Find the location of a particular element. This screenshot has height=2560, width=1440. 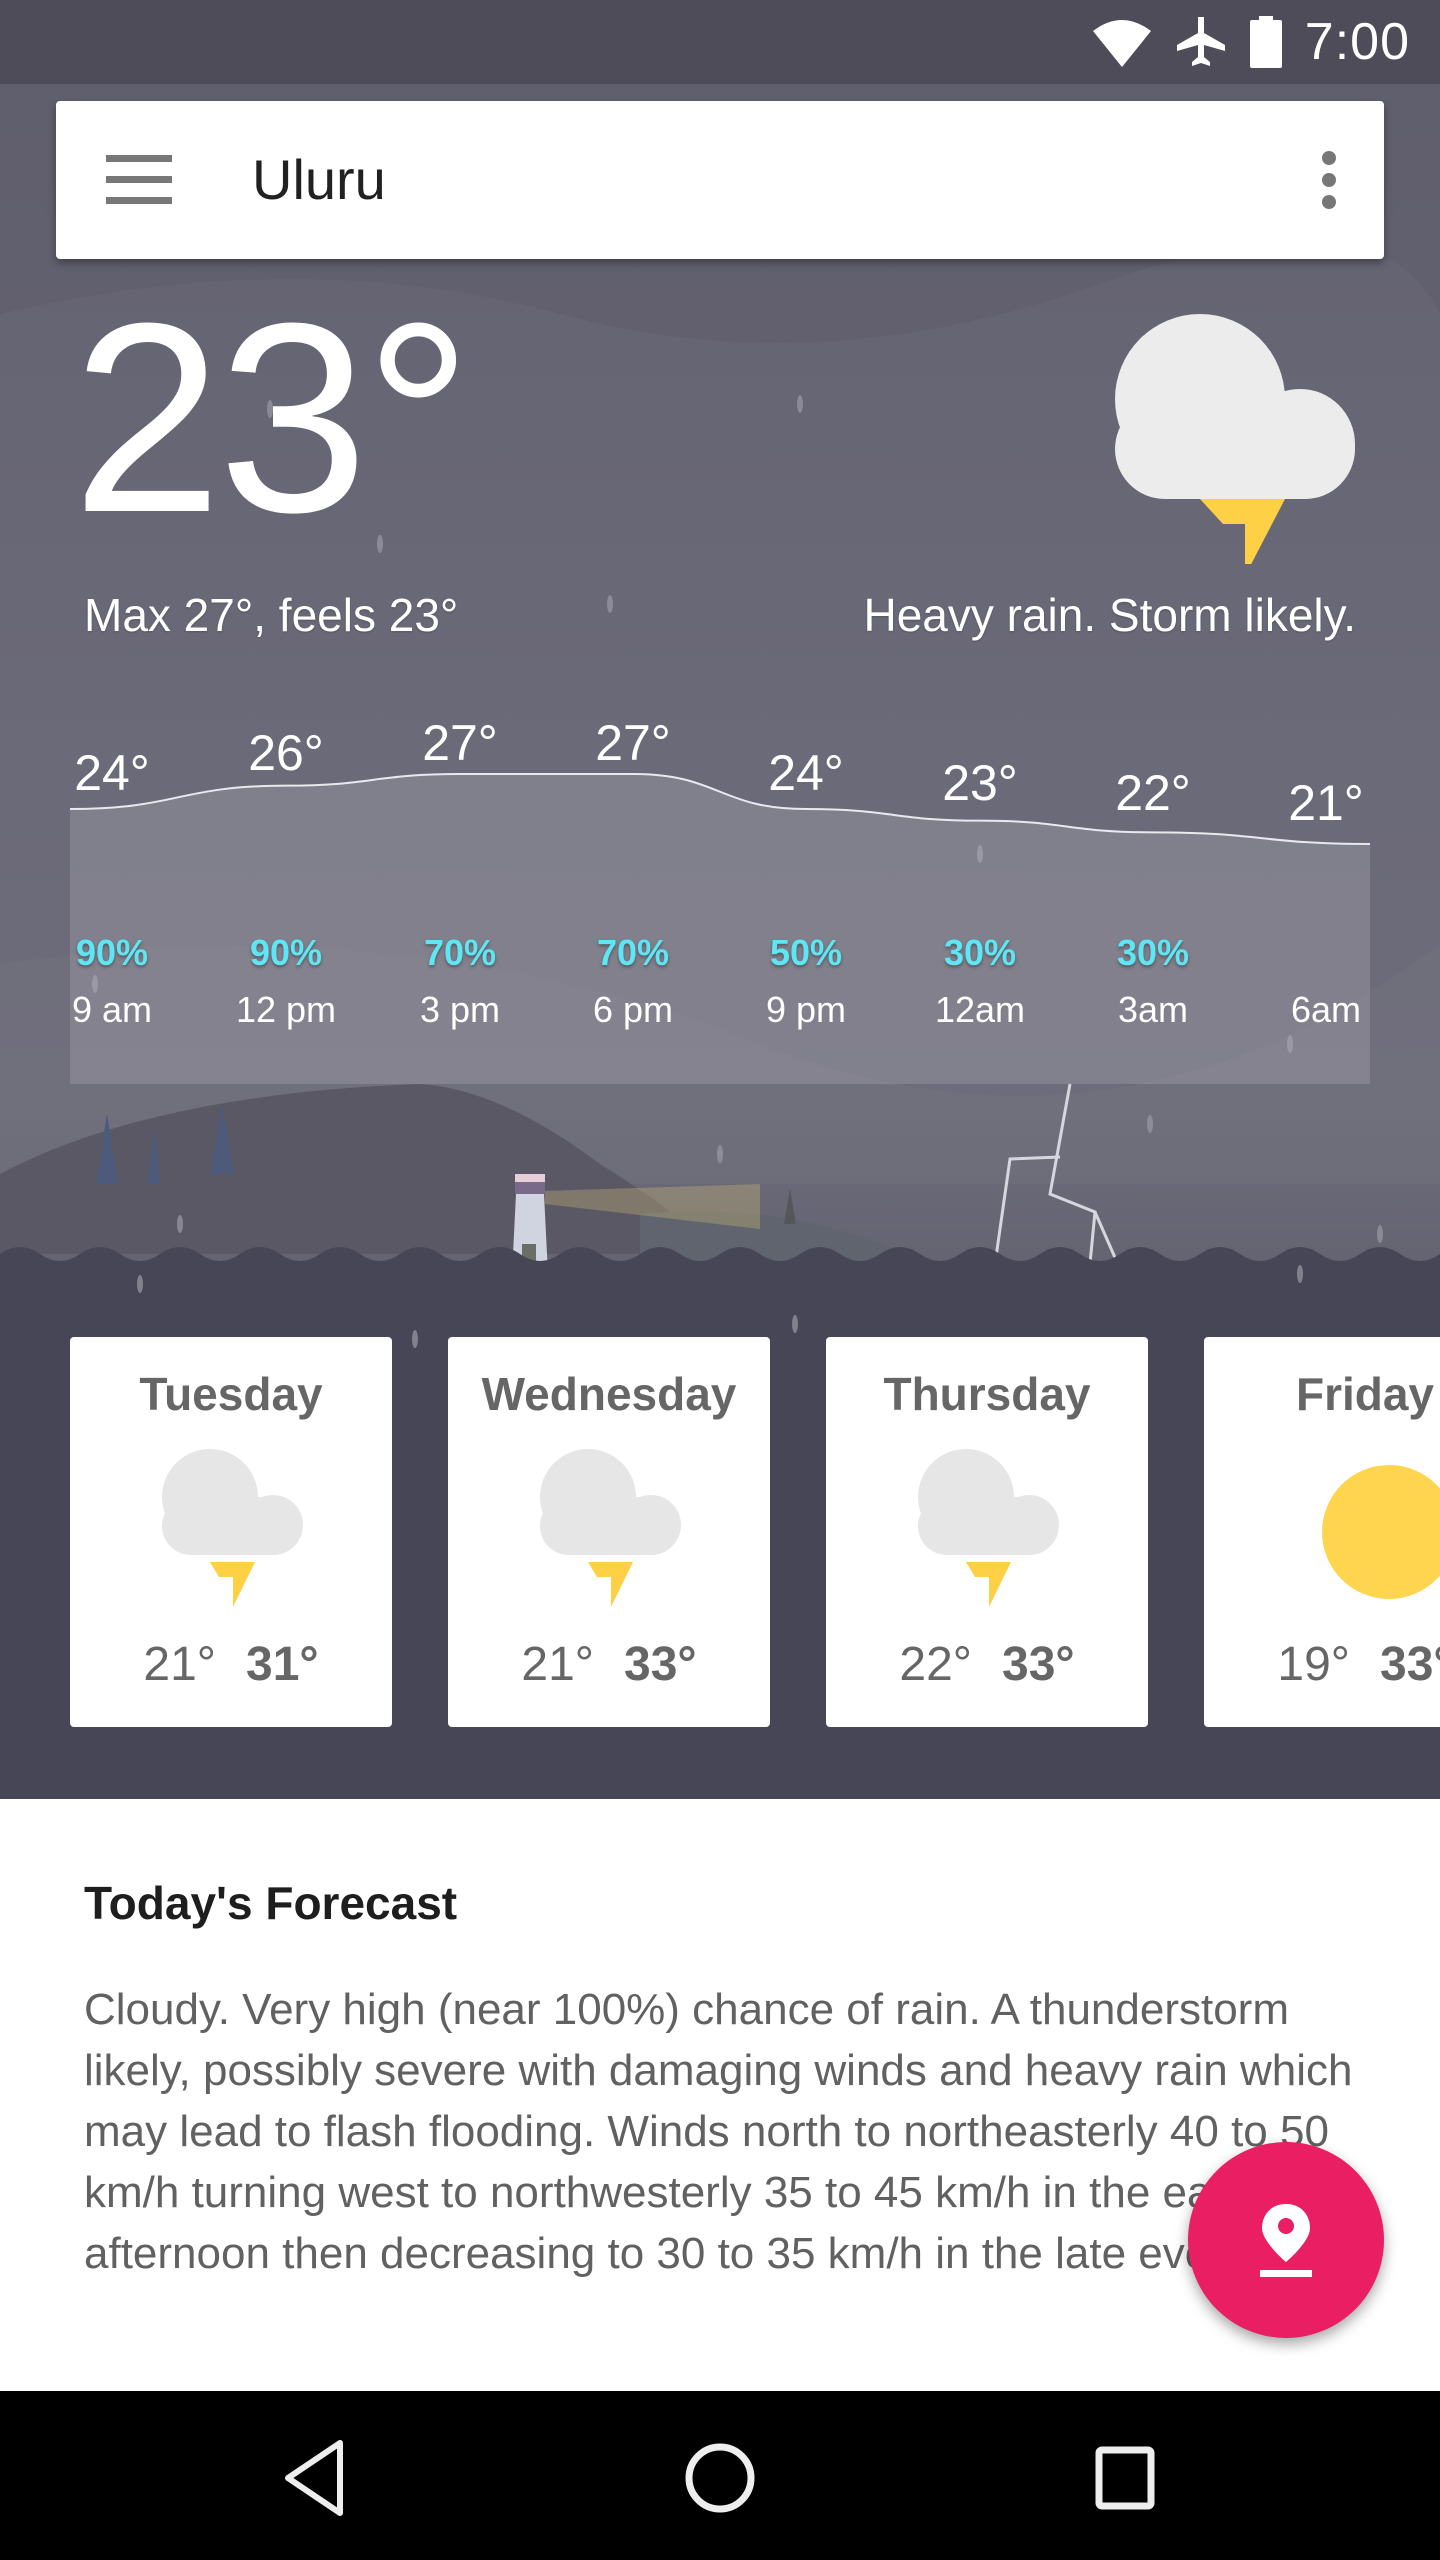

low-temp: 19° is located at coordinates (1313, 1664).